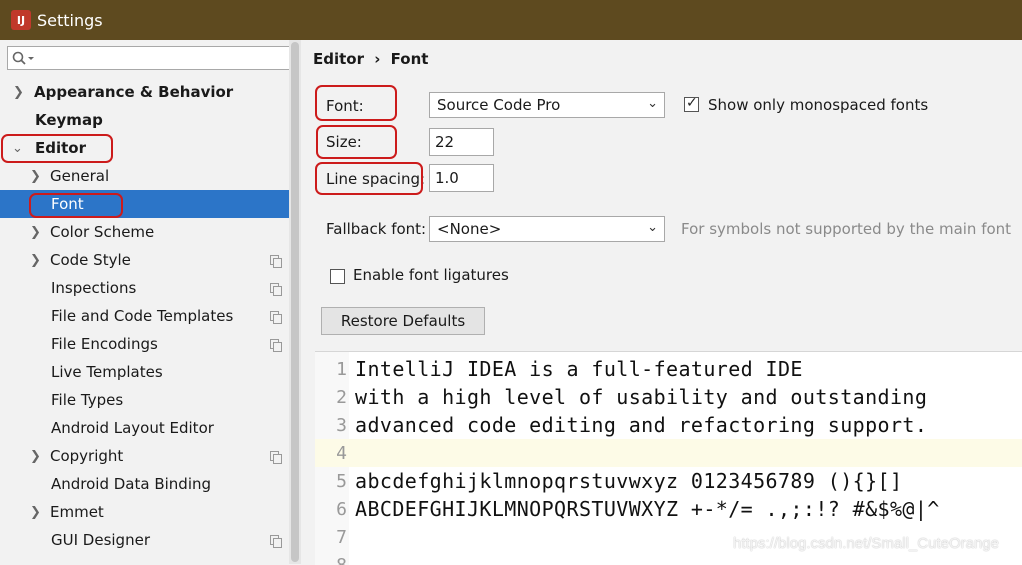 The height and width of the screenshot is (565, 1022). Describe the element at coordinates (69, 120) in the screenshot. I see `sidebar-item-label: Keymap` at that location.